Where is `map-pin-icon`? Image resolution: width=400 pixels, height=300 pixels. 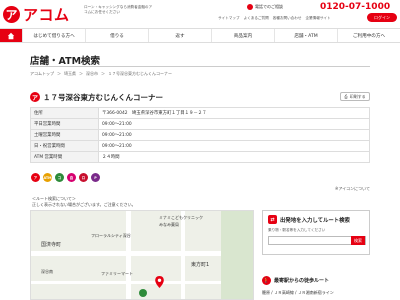 map-pin-icon is located at coordinates (159, 280).